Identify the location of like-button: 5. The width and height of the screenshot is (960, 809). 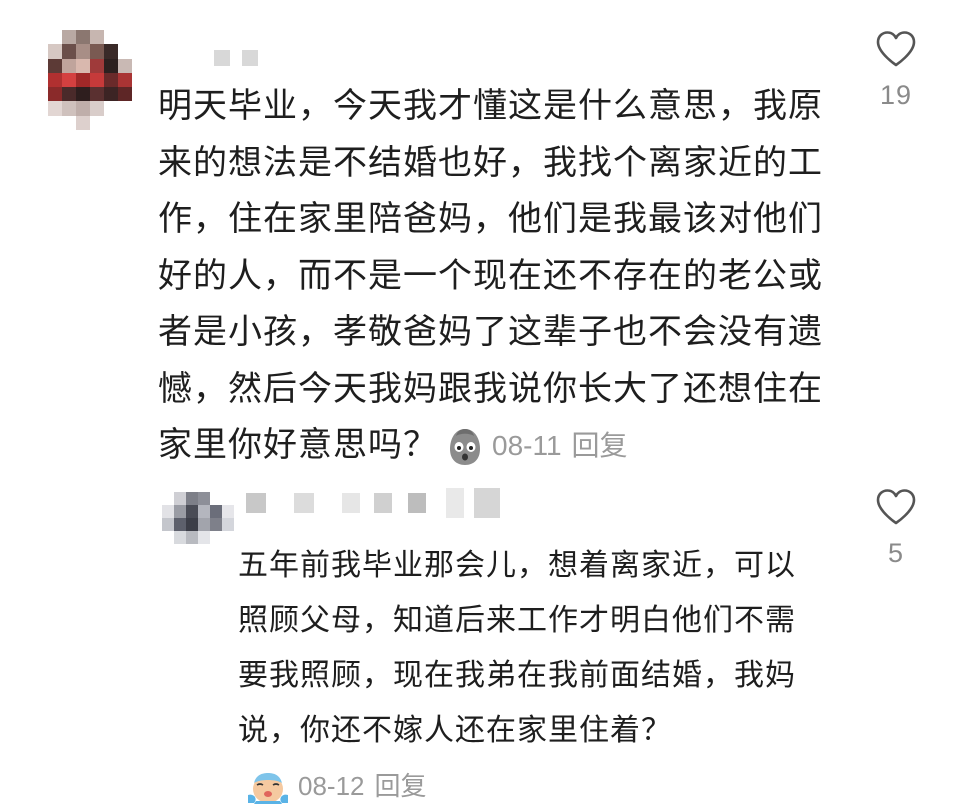
(896, 528).